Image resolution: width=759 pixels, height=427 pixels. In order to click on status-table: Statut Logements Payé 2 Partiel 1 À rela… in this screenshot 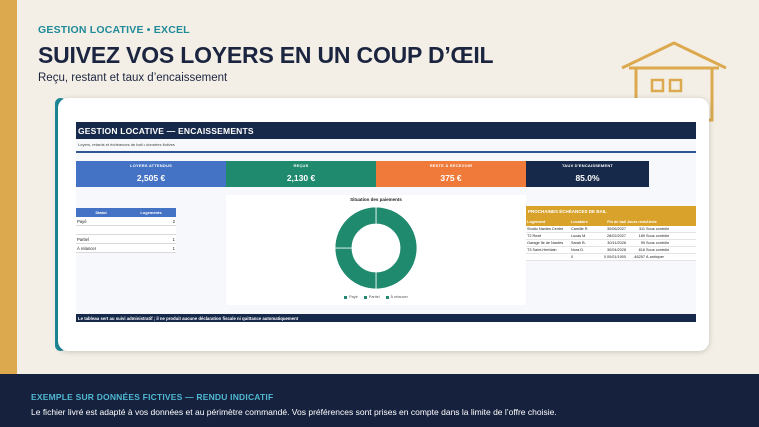, I will do `click(126, 230)`.